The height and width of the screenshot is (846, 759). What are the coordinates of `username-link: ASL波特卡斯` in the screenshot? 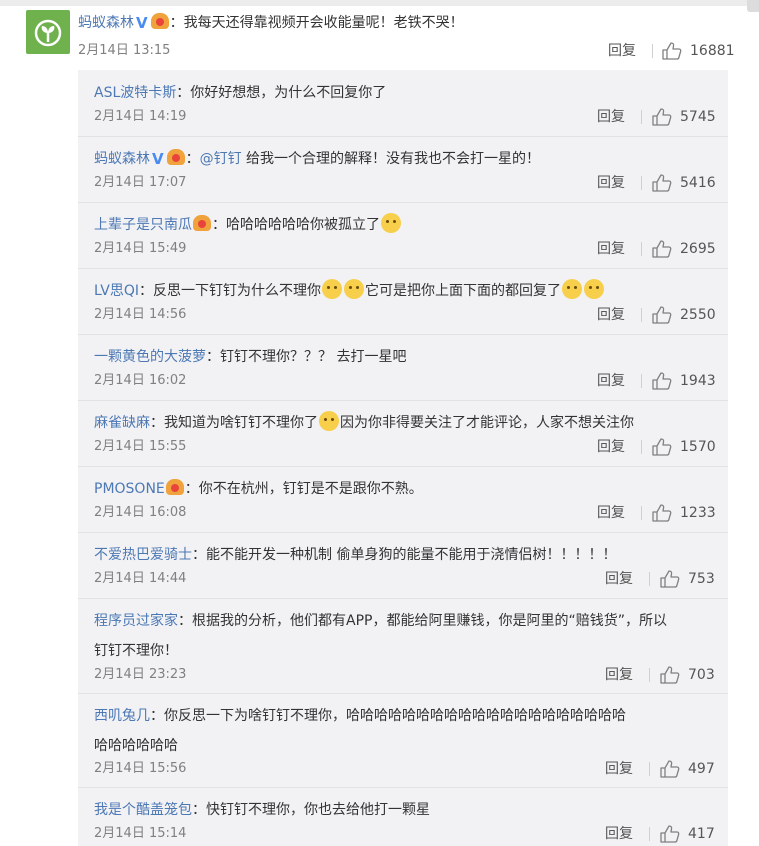 It's located at (135, 93).